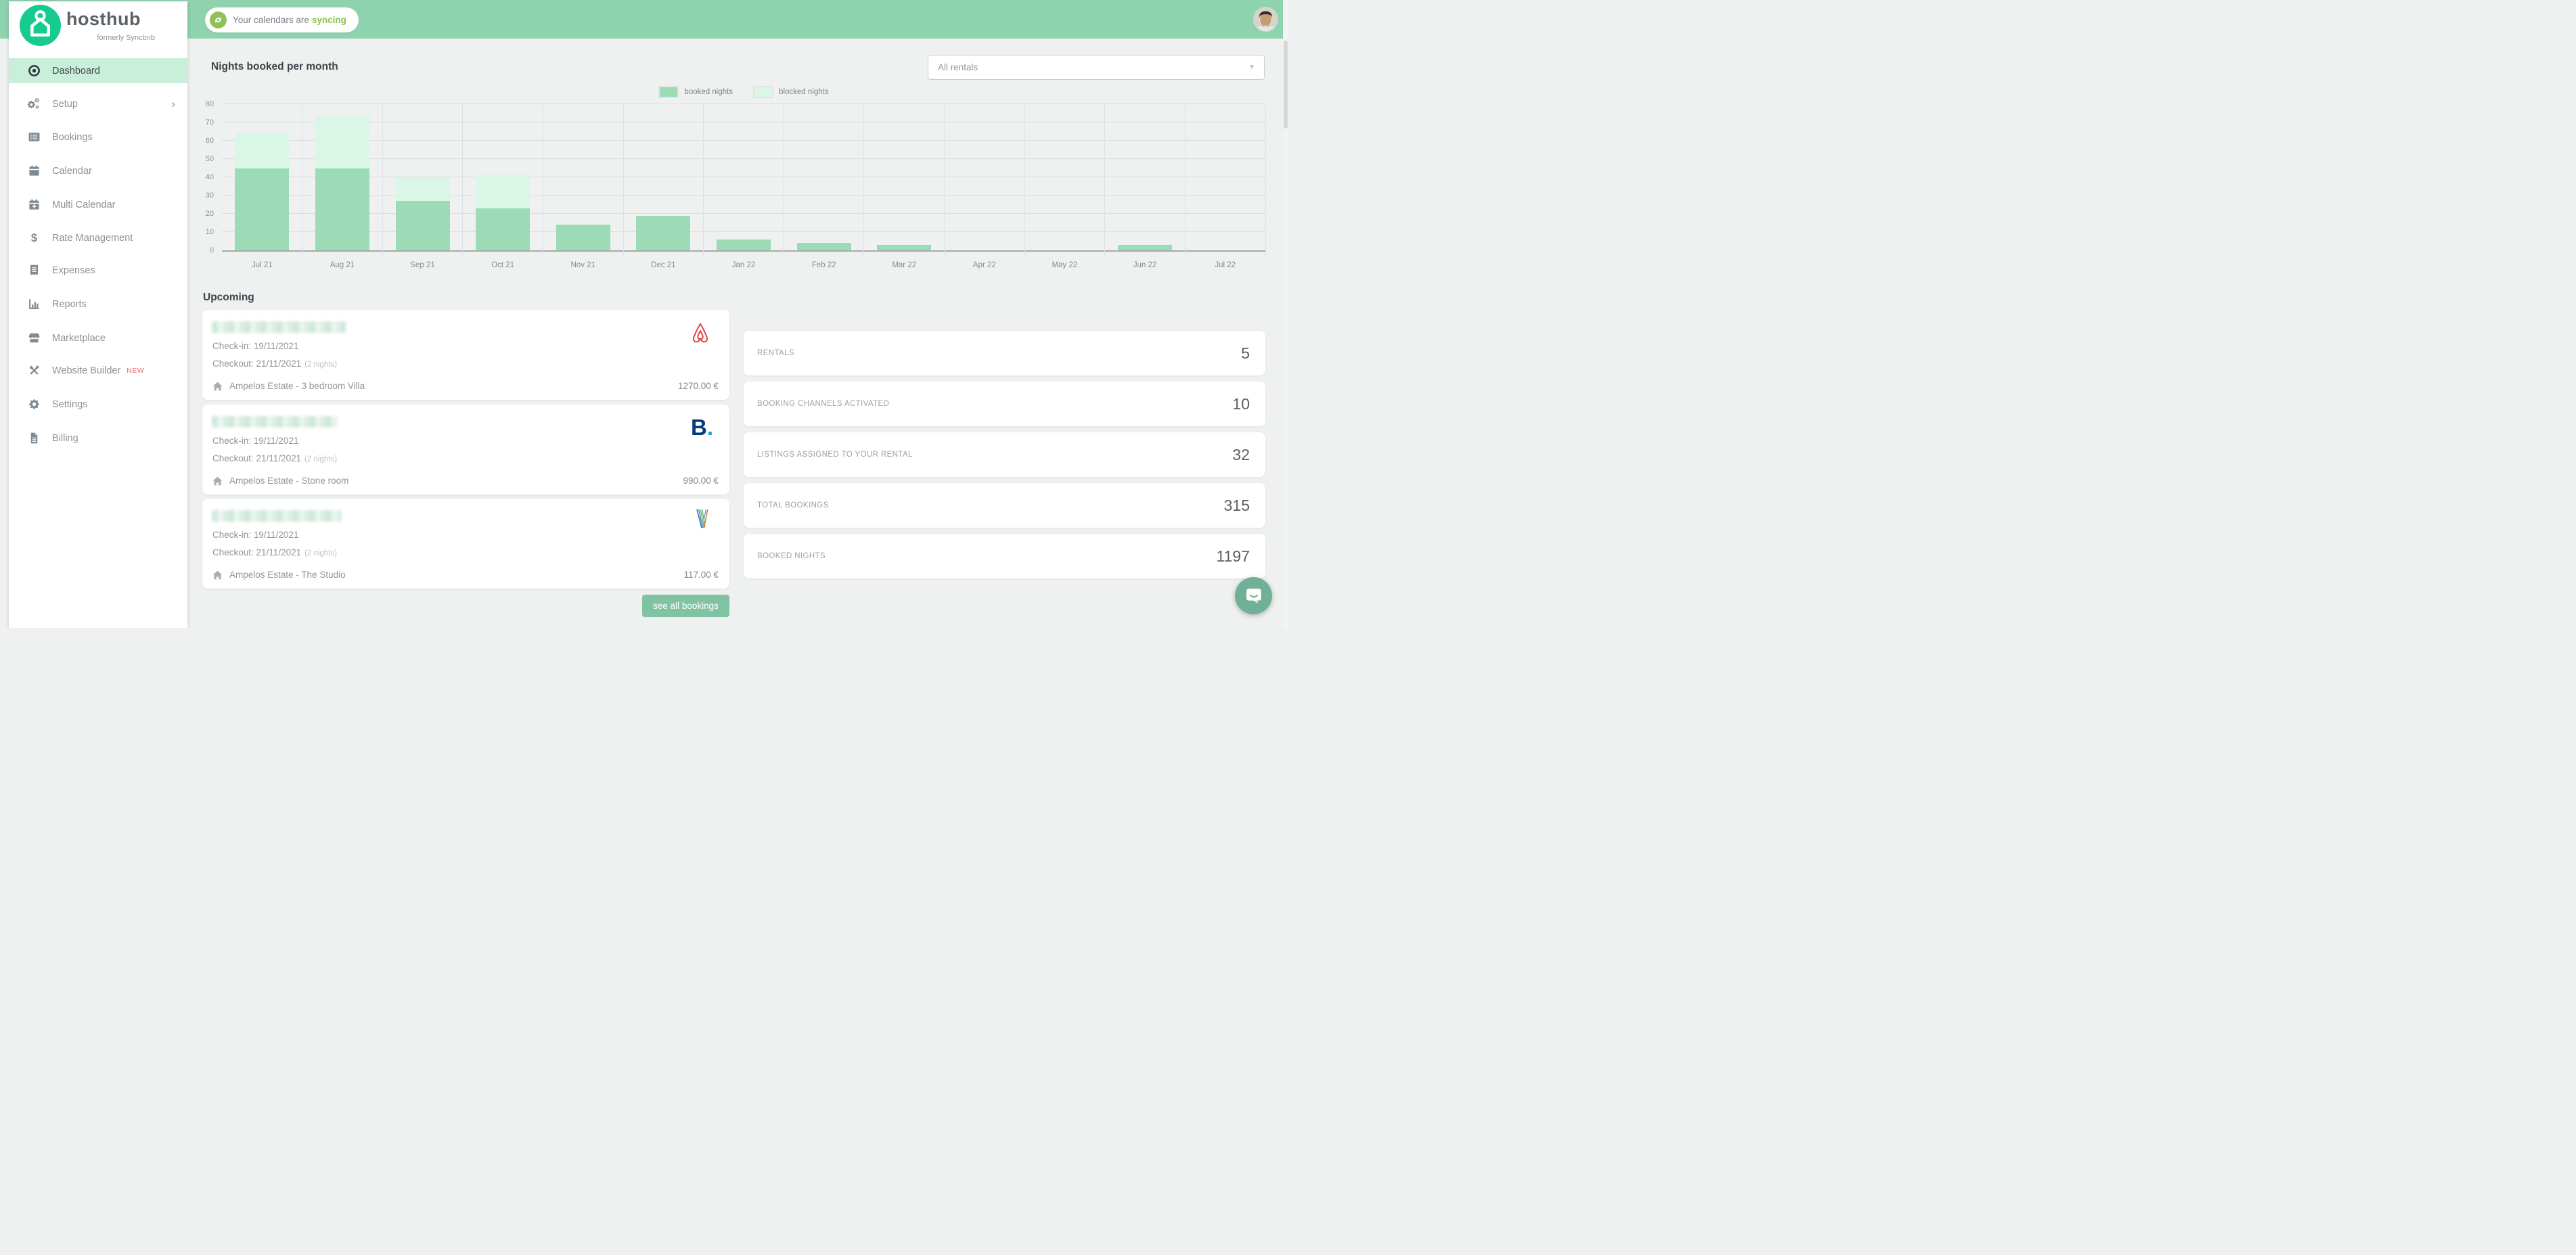 Image resolution: width=2576 pixels, height=1255 pixels. What do you see at coordinates (1004, 506) in the screenshot?
I see `stat-card-total-bookings: TOTAL BOOKINGS 315` at bounding box center [1004, 506].